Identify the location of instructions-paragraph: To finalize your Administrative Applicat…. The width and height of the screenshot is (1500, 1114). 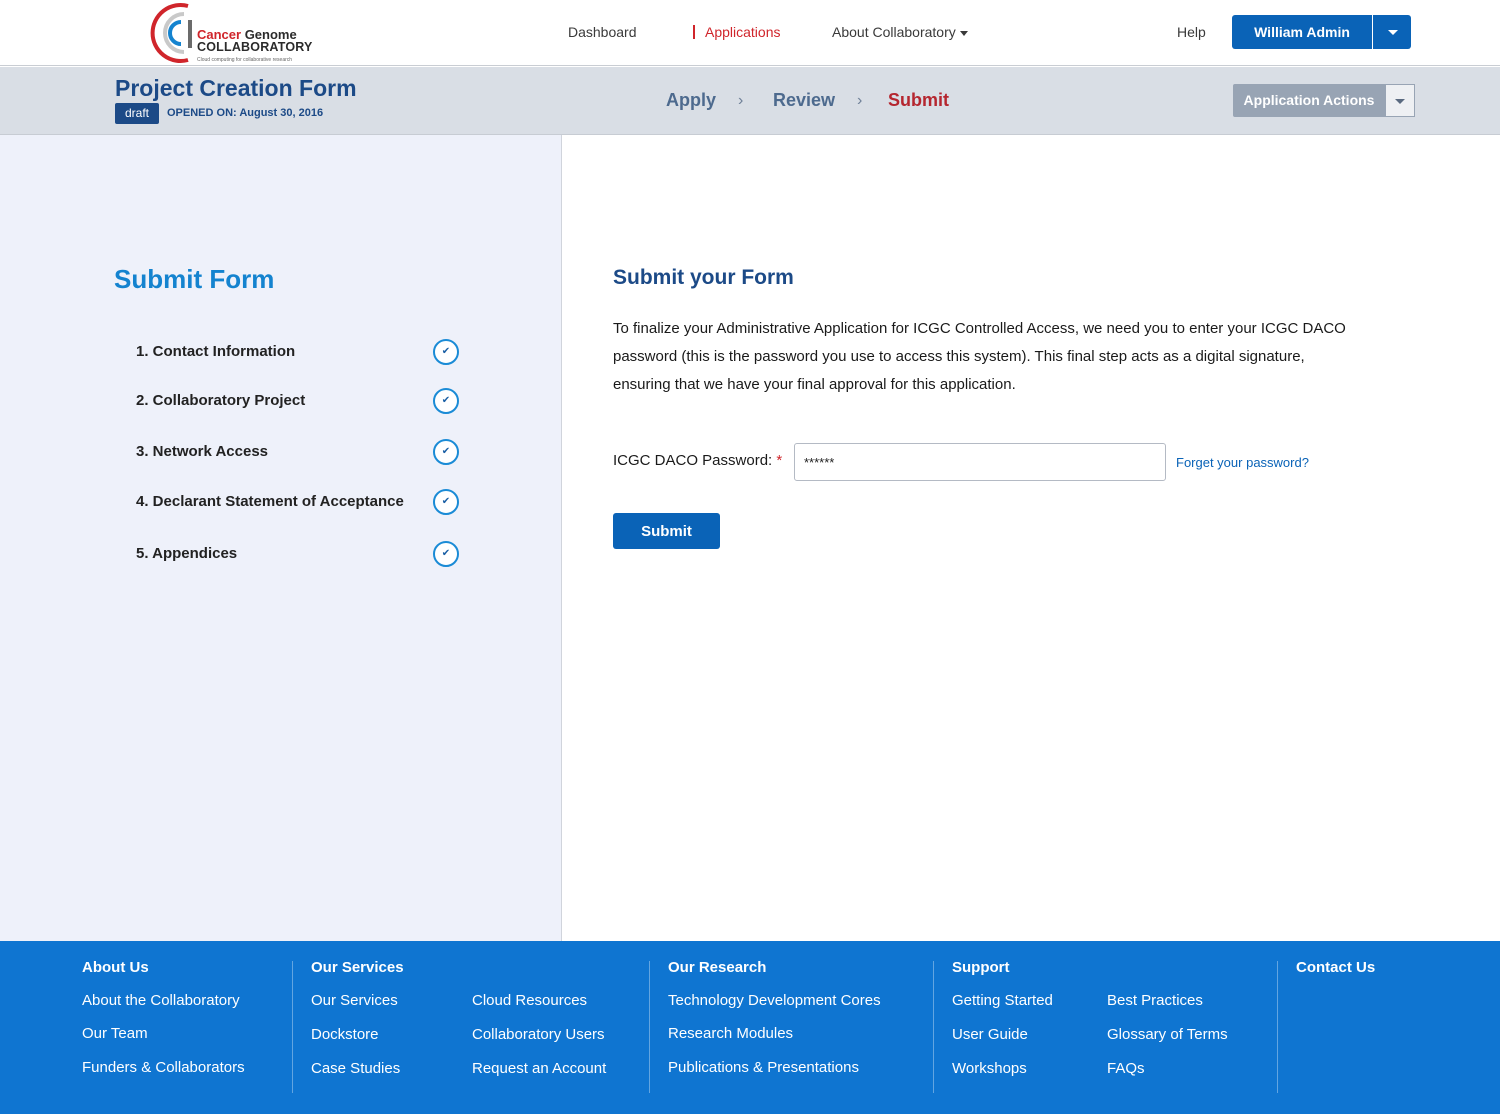
(979, 356).